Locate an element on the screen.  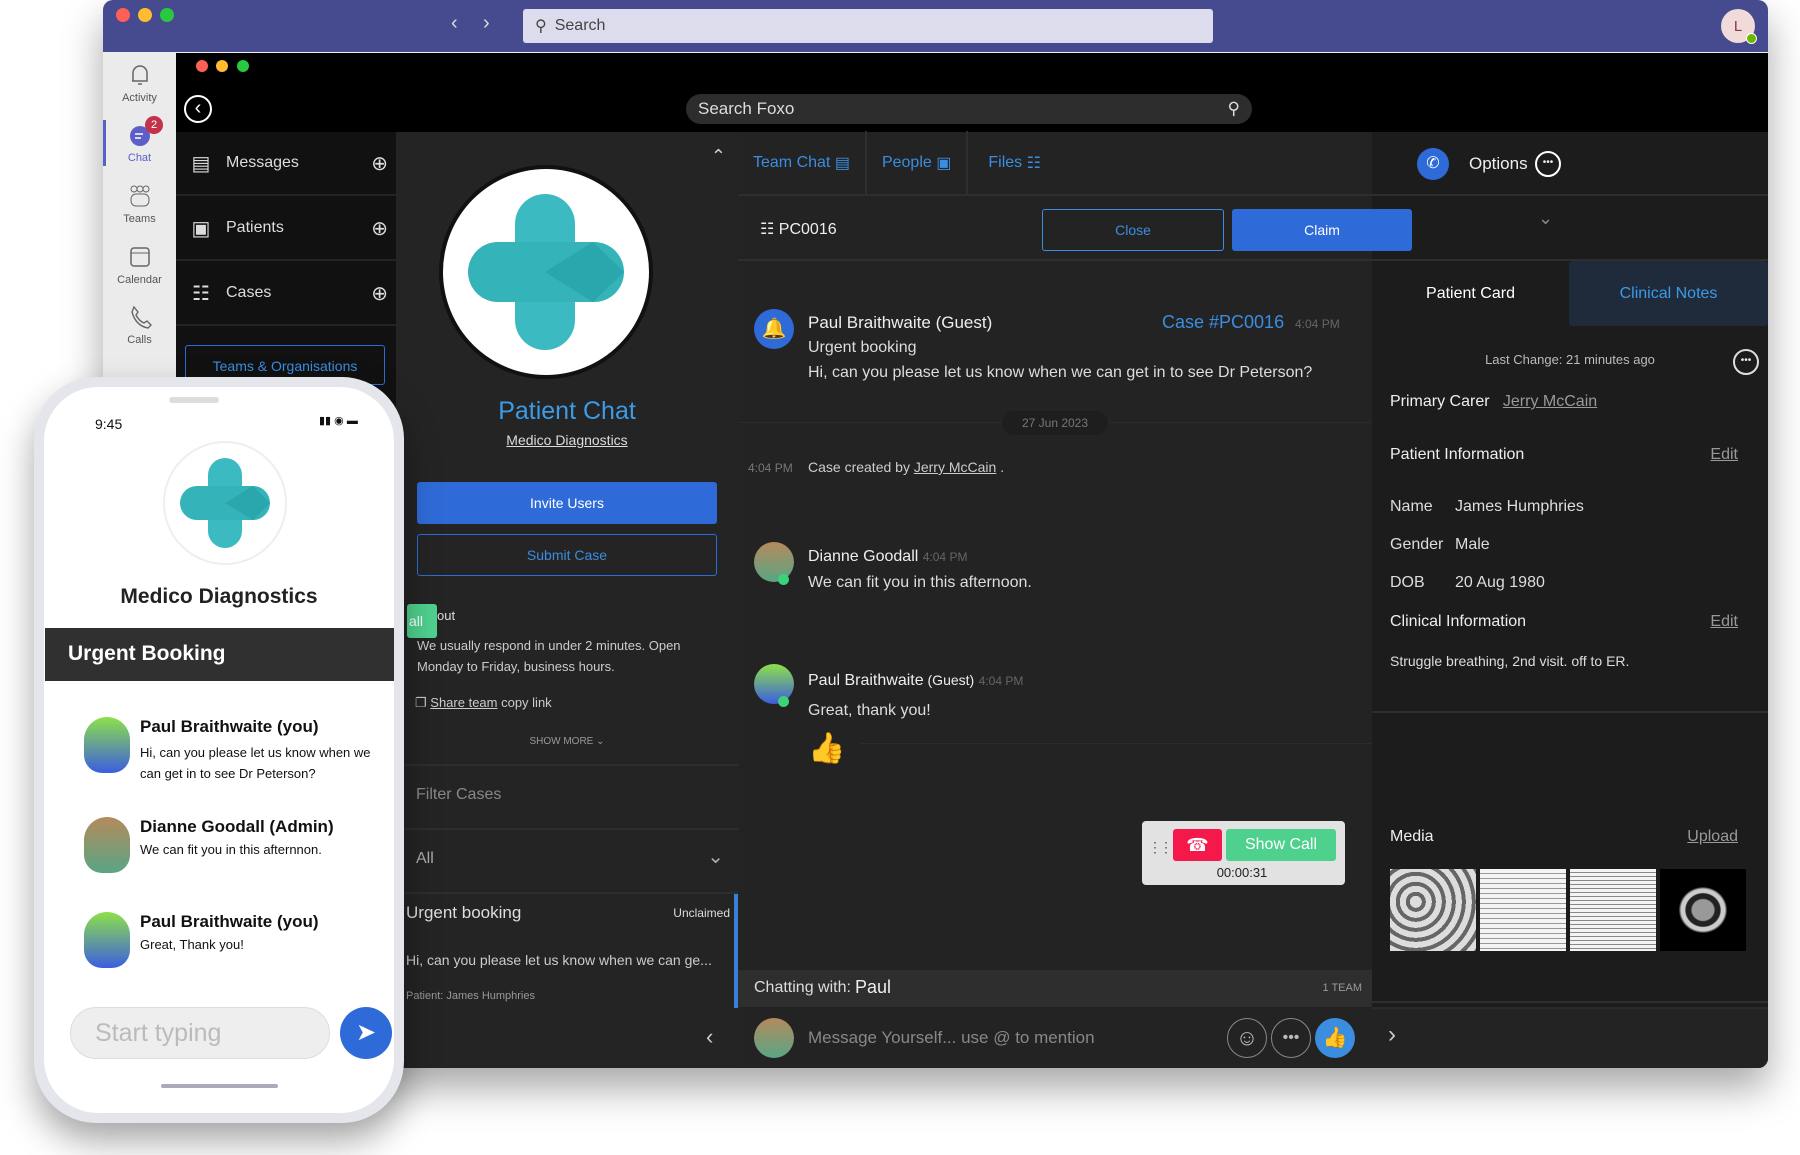
phone-org-name: Medico Diagnostics is located at coordinates (219, 596).